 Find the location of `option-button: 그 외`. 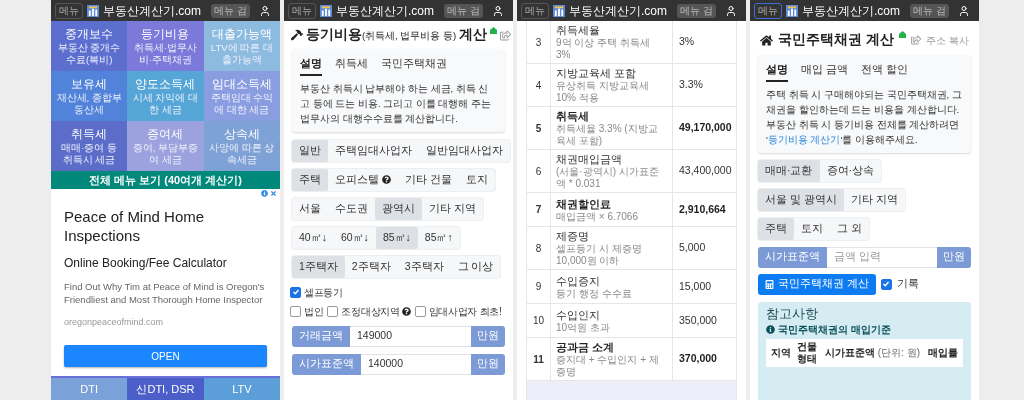

option-button: 그 외 is located at coordinates (849, 228).